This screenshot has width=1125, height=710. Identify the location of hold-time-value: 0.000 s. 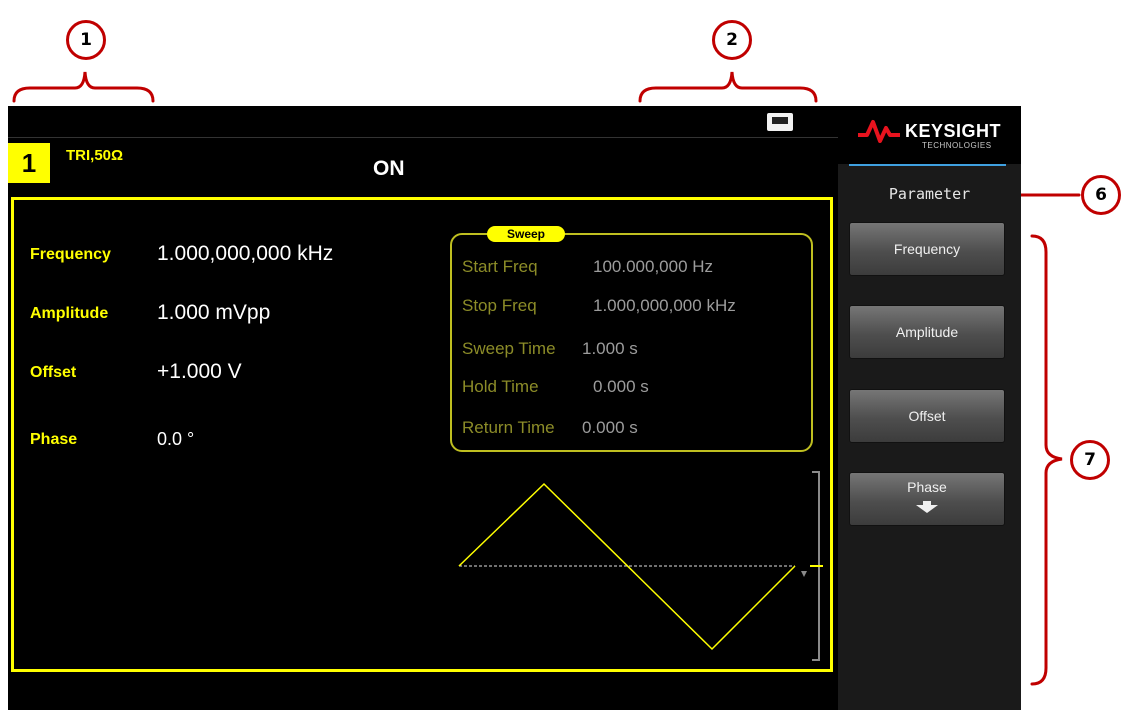
(621, 387).